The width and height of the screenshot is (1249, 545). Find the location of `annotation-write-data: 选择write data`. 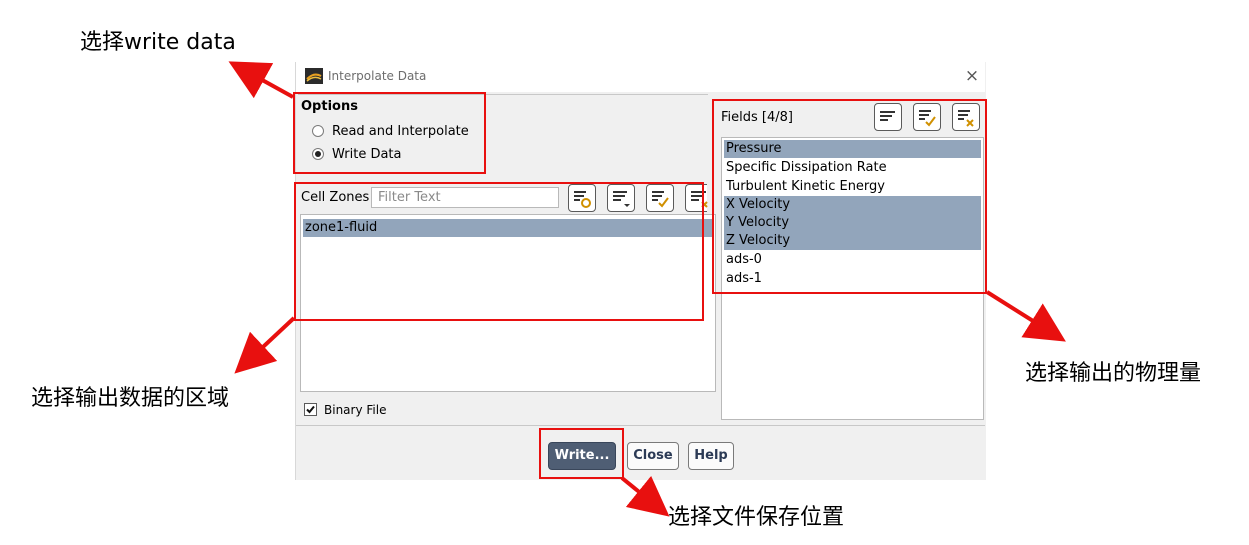

annotation-write-data: 选择write data is located at coordinates (158, 42).